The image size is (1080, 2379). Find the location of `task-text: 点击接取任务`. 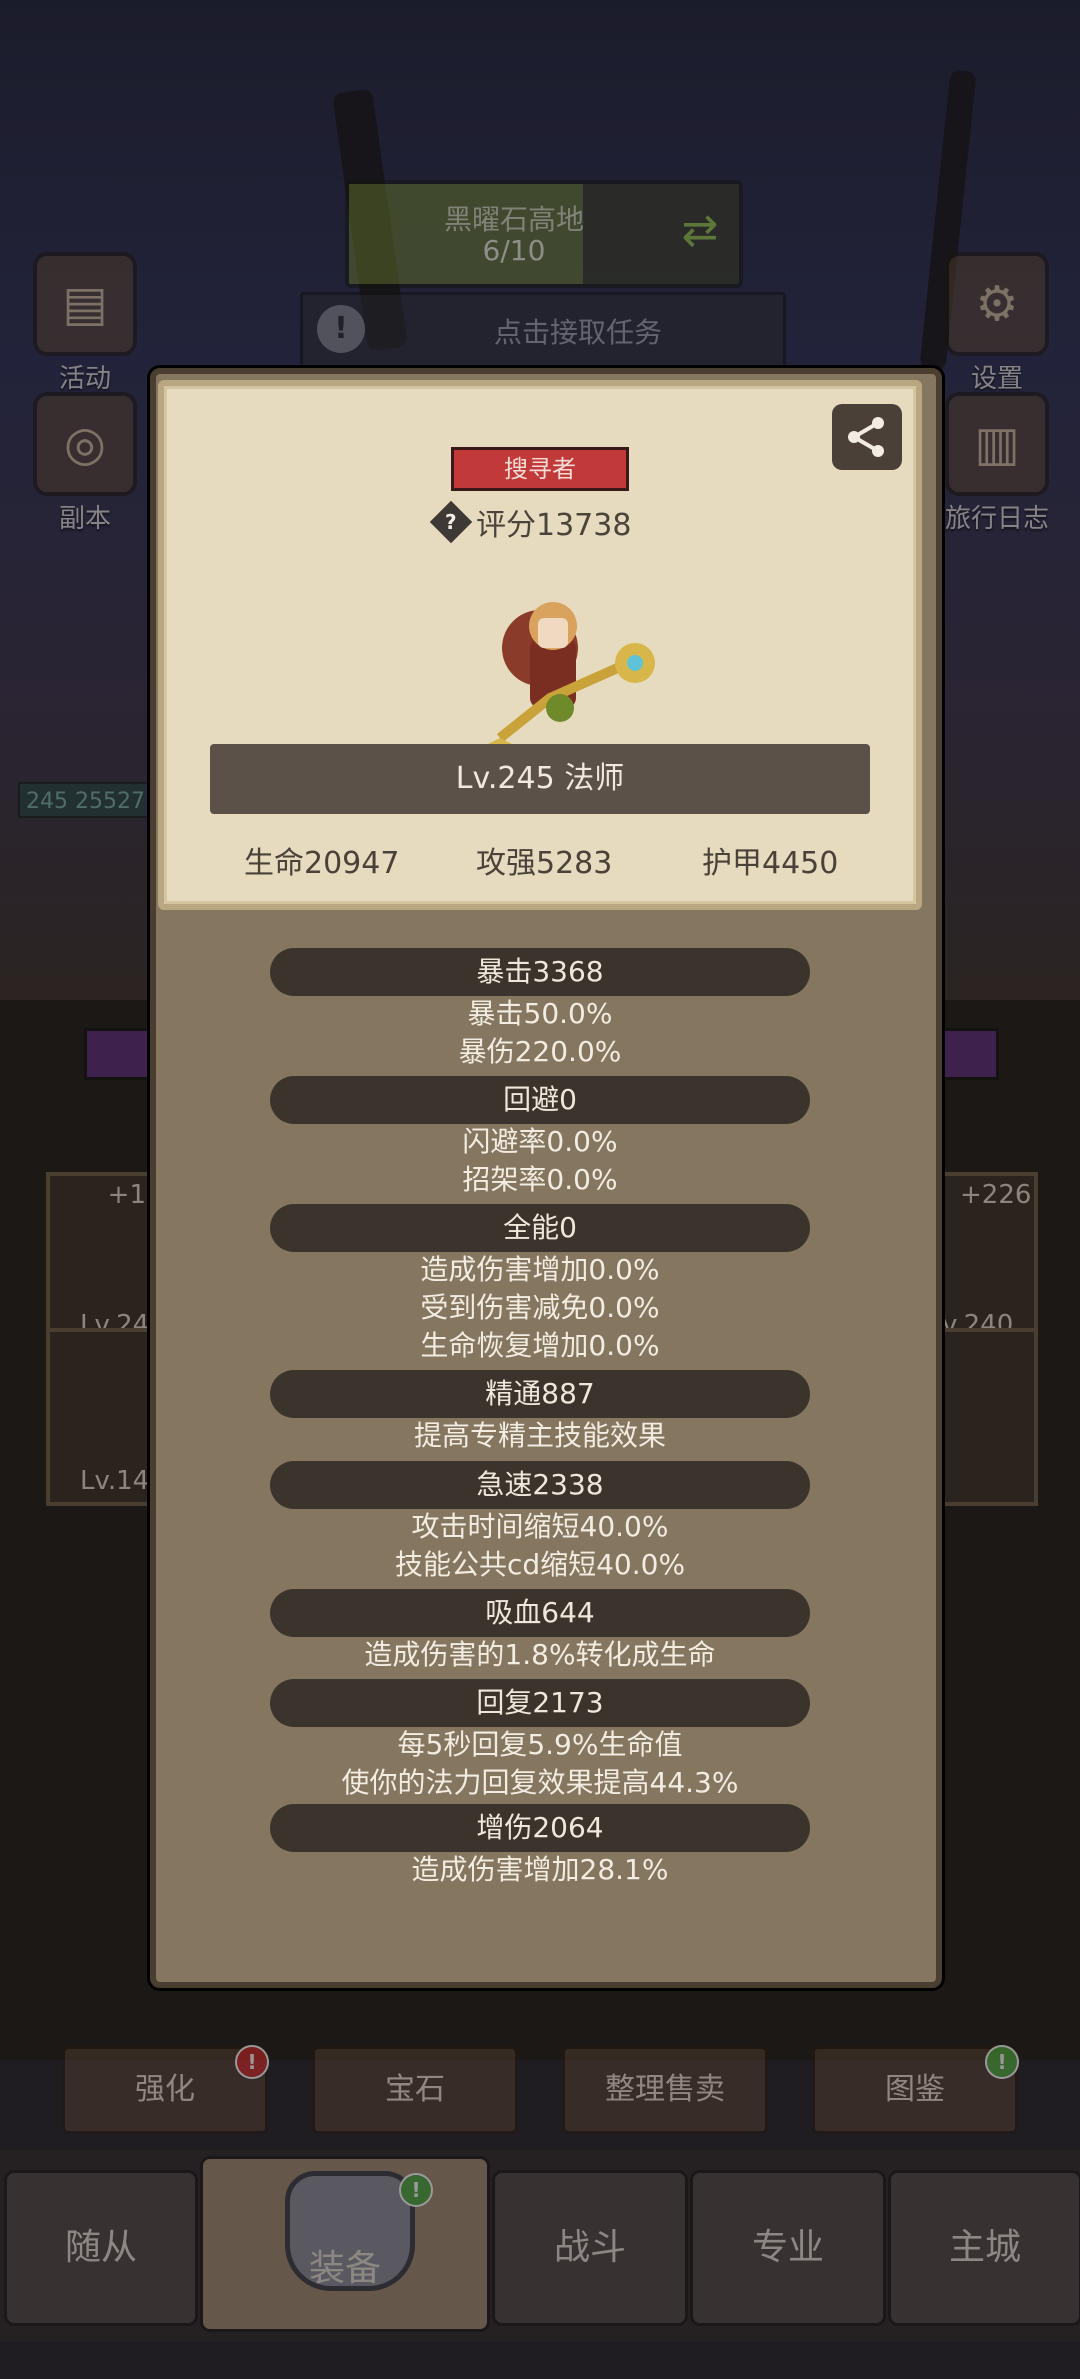

task-text: 点击接取任务 is located at coordinates (577, 332).